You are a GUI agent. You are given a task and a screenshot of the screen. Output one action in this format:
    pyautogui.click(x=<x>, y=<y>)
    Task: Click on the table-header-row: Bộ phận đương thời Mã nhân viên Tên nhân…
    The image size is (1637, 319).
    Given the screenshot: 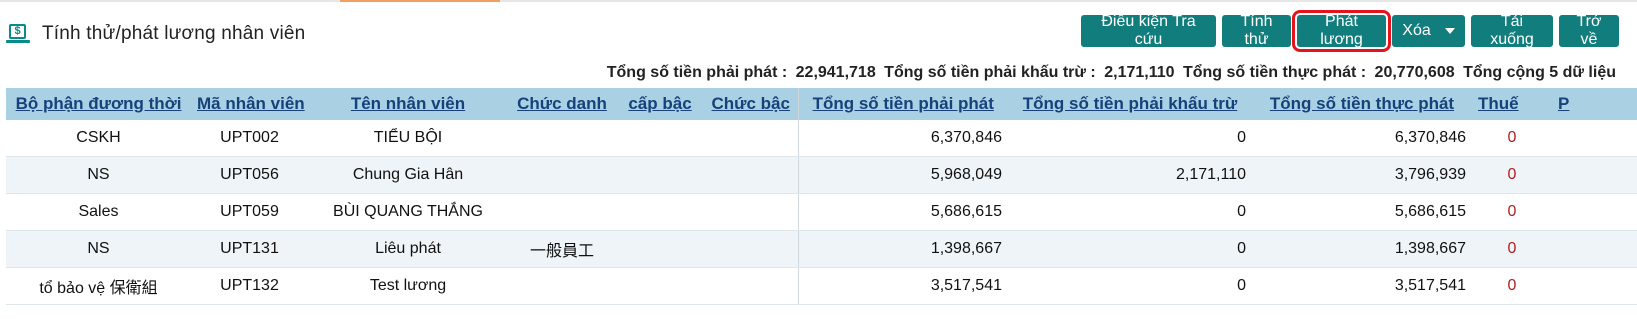 What is the action you would take?
    pyautogui.click(x=821, y=104)
    